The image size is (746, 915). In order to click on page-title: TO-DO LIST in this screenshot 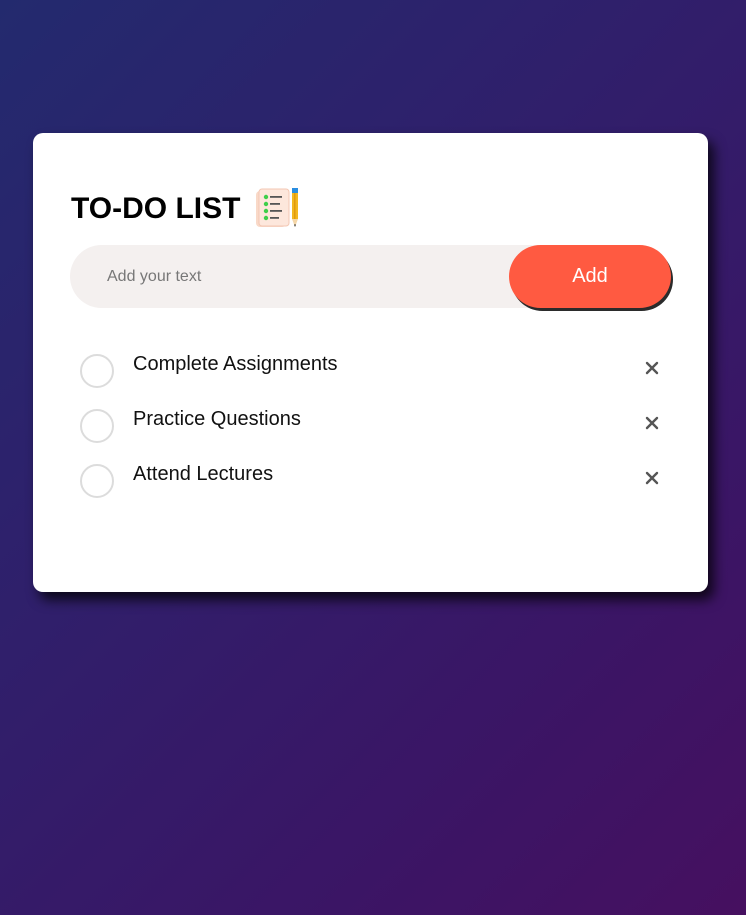, I will do `click(156, 208)`.